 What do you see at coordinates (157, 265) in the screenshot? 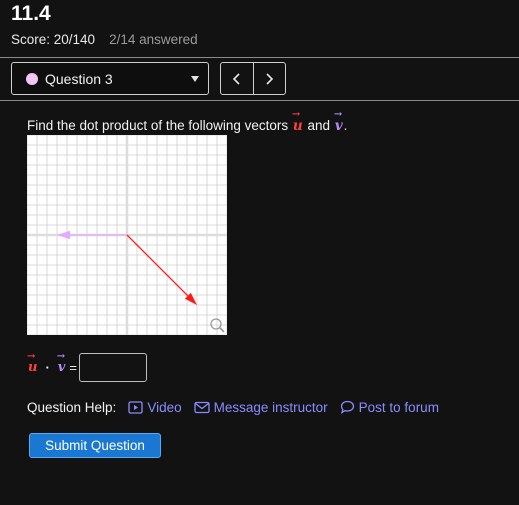
I see `vector-u-shaft` at bounding box center [157, 265].